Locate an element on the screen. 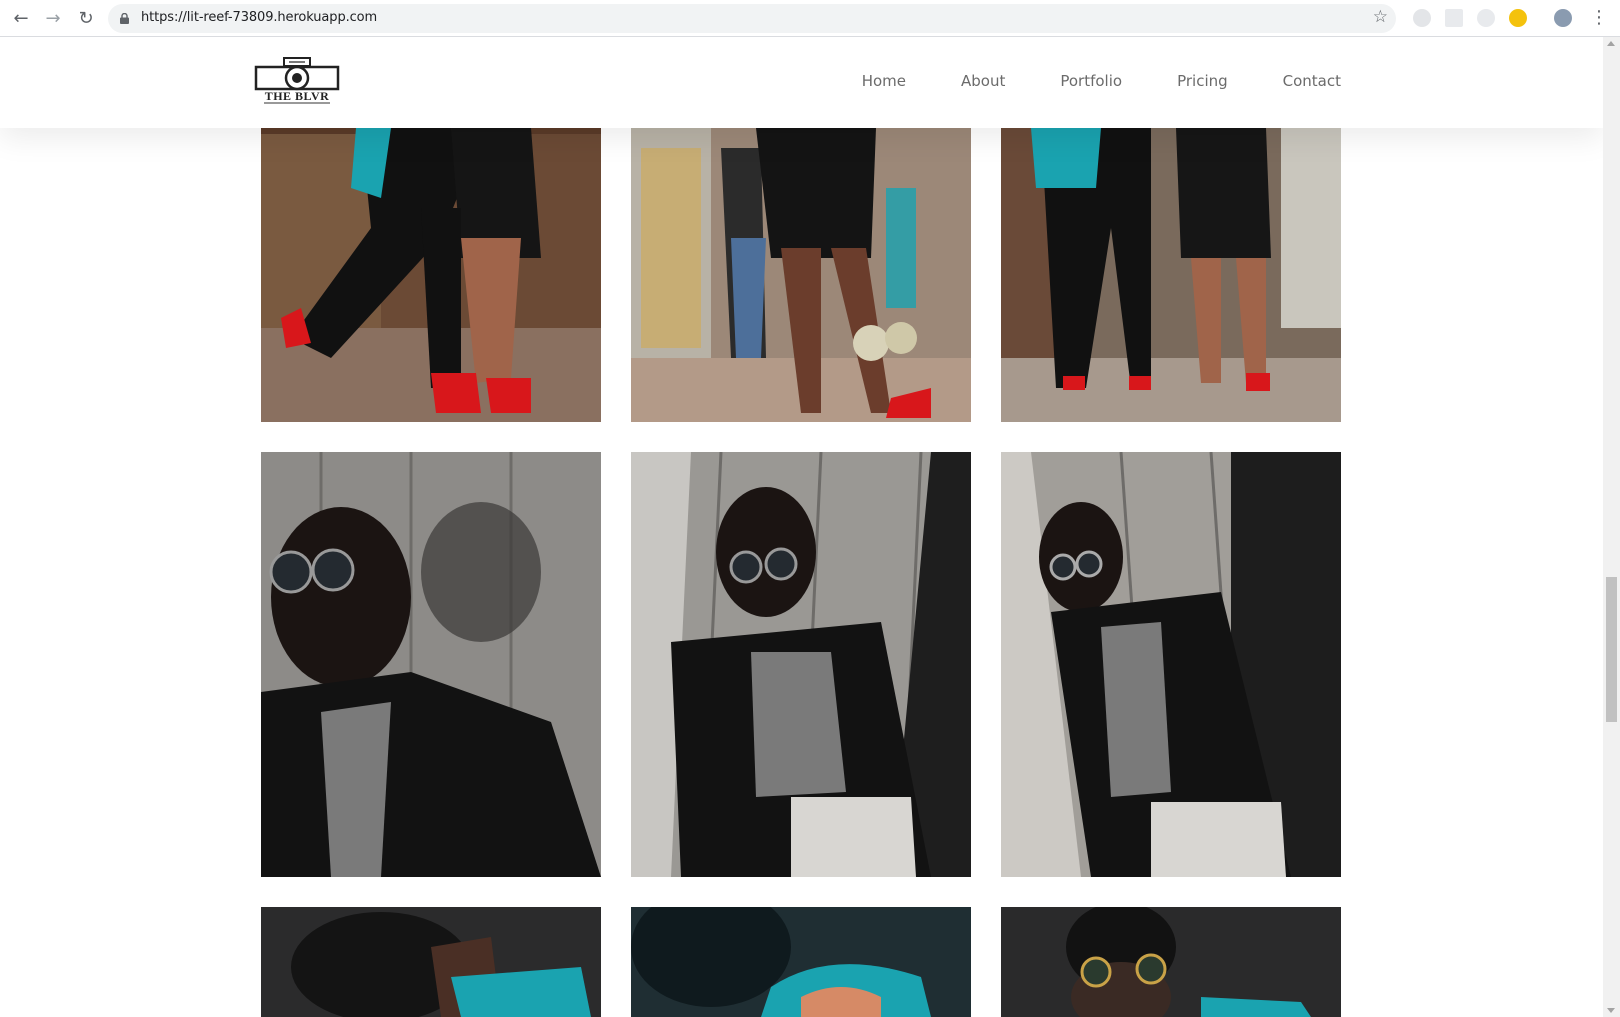 The width and height of the screenshot is (1620, 1017). reload-icon: ↻ is located at coordinates (86, 18).